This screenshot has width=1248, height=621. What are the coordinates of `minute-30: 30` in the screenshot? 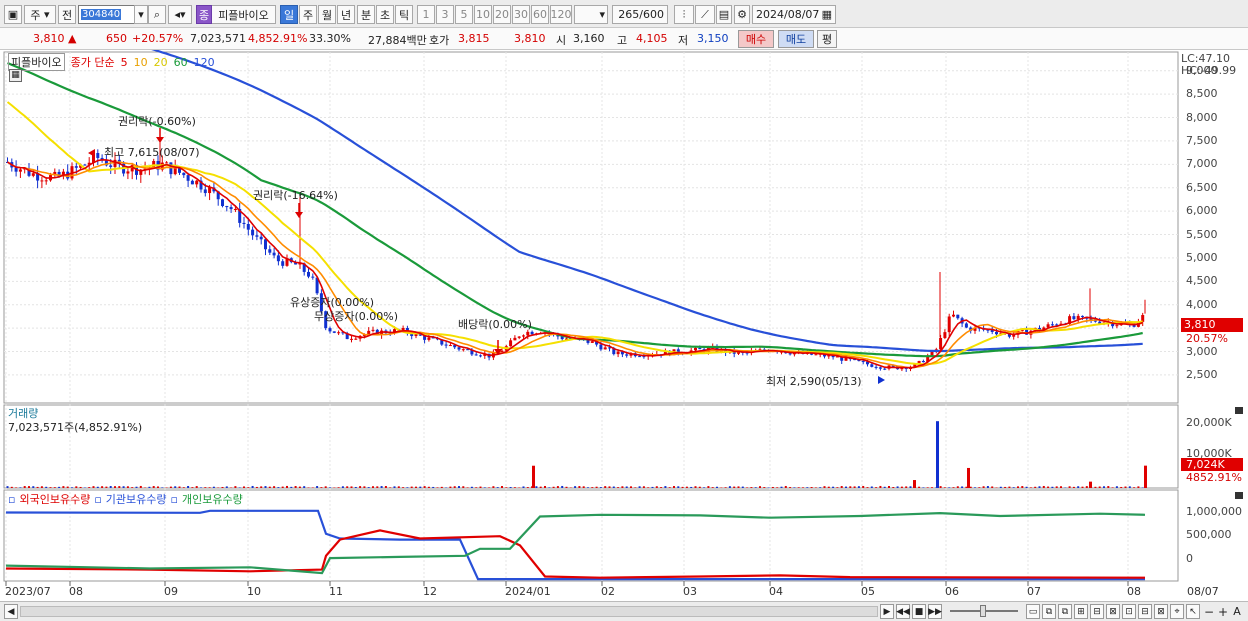 It's located at (521, 14).